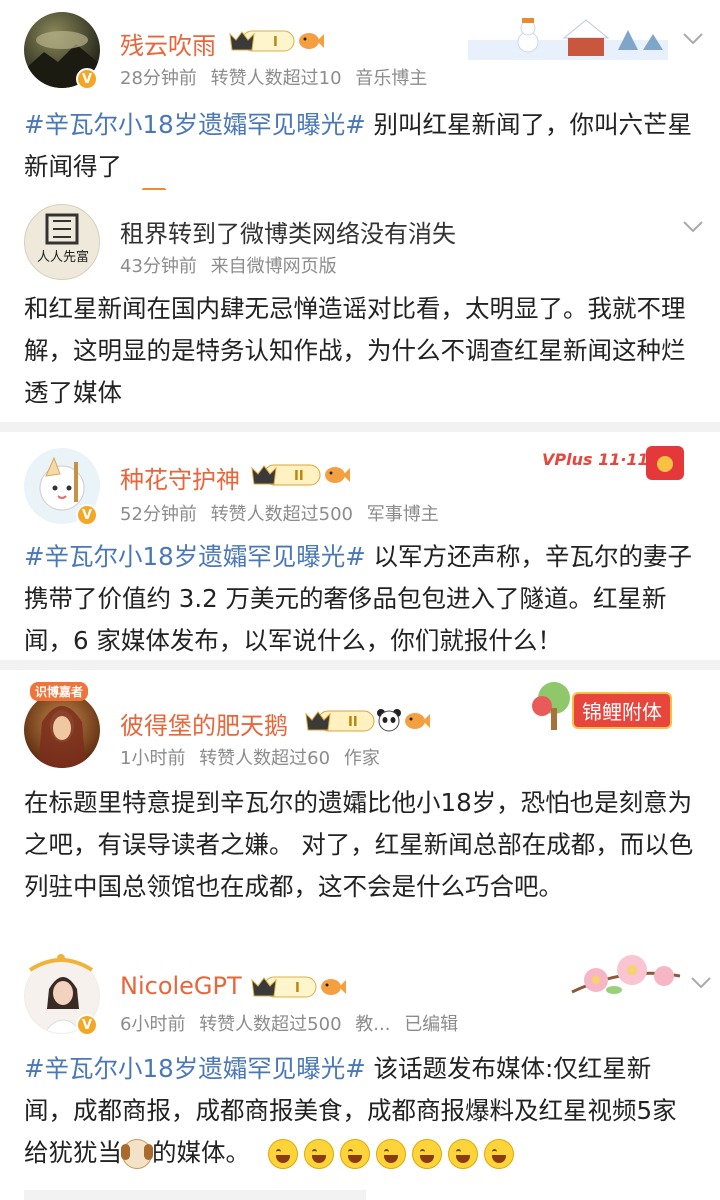 This screenshot has height=1200, width=720. I want to click on flower-decoration, so click(626, 974).